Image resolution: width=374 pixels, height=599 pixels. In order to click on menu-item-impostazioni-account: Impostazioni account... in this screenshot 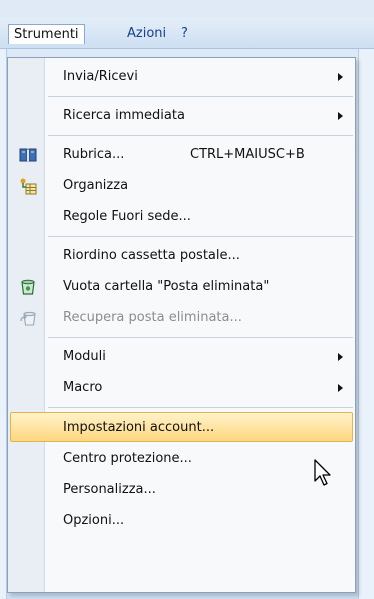, I will do `click(181, 427)`.